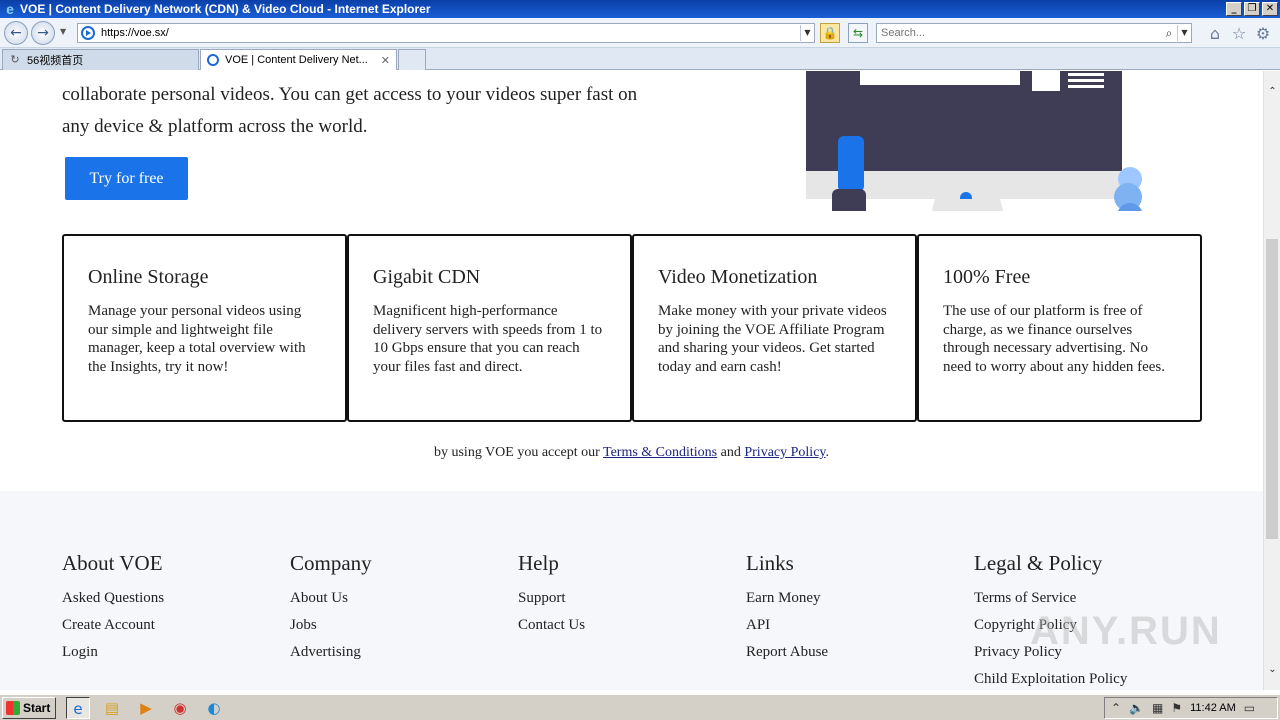  I want to click on compat-refresh-icon: ⇆, so click(858, 33).